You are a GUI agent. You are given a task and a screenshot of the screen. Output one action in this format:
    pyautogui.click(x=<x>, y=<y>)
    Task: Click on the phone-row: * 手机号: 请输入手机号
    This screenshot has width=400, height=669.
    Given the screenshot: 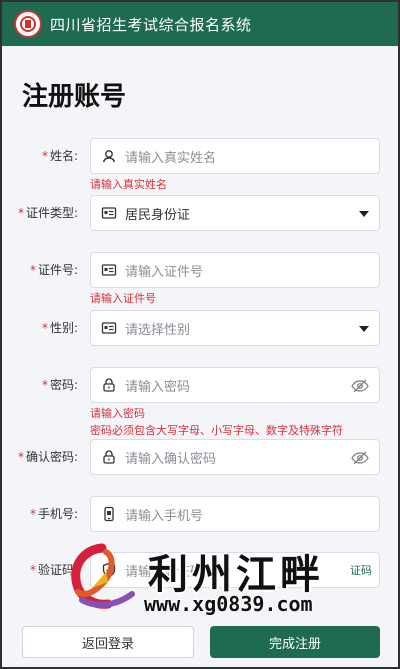 What is the action you would take?
    pyautogui.click(x=200, y=514)
    